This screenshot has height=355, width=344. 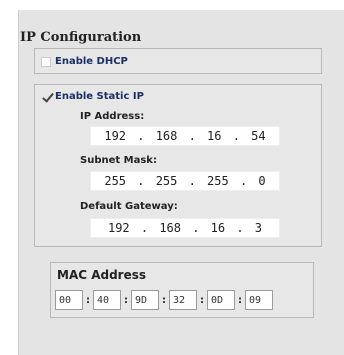 What do you see at coordinates (112, 116) in the screenshot?
I see `ip-address-label: IP Address:` at bounding box center [112, 116].